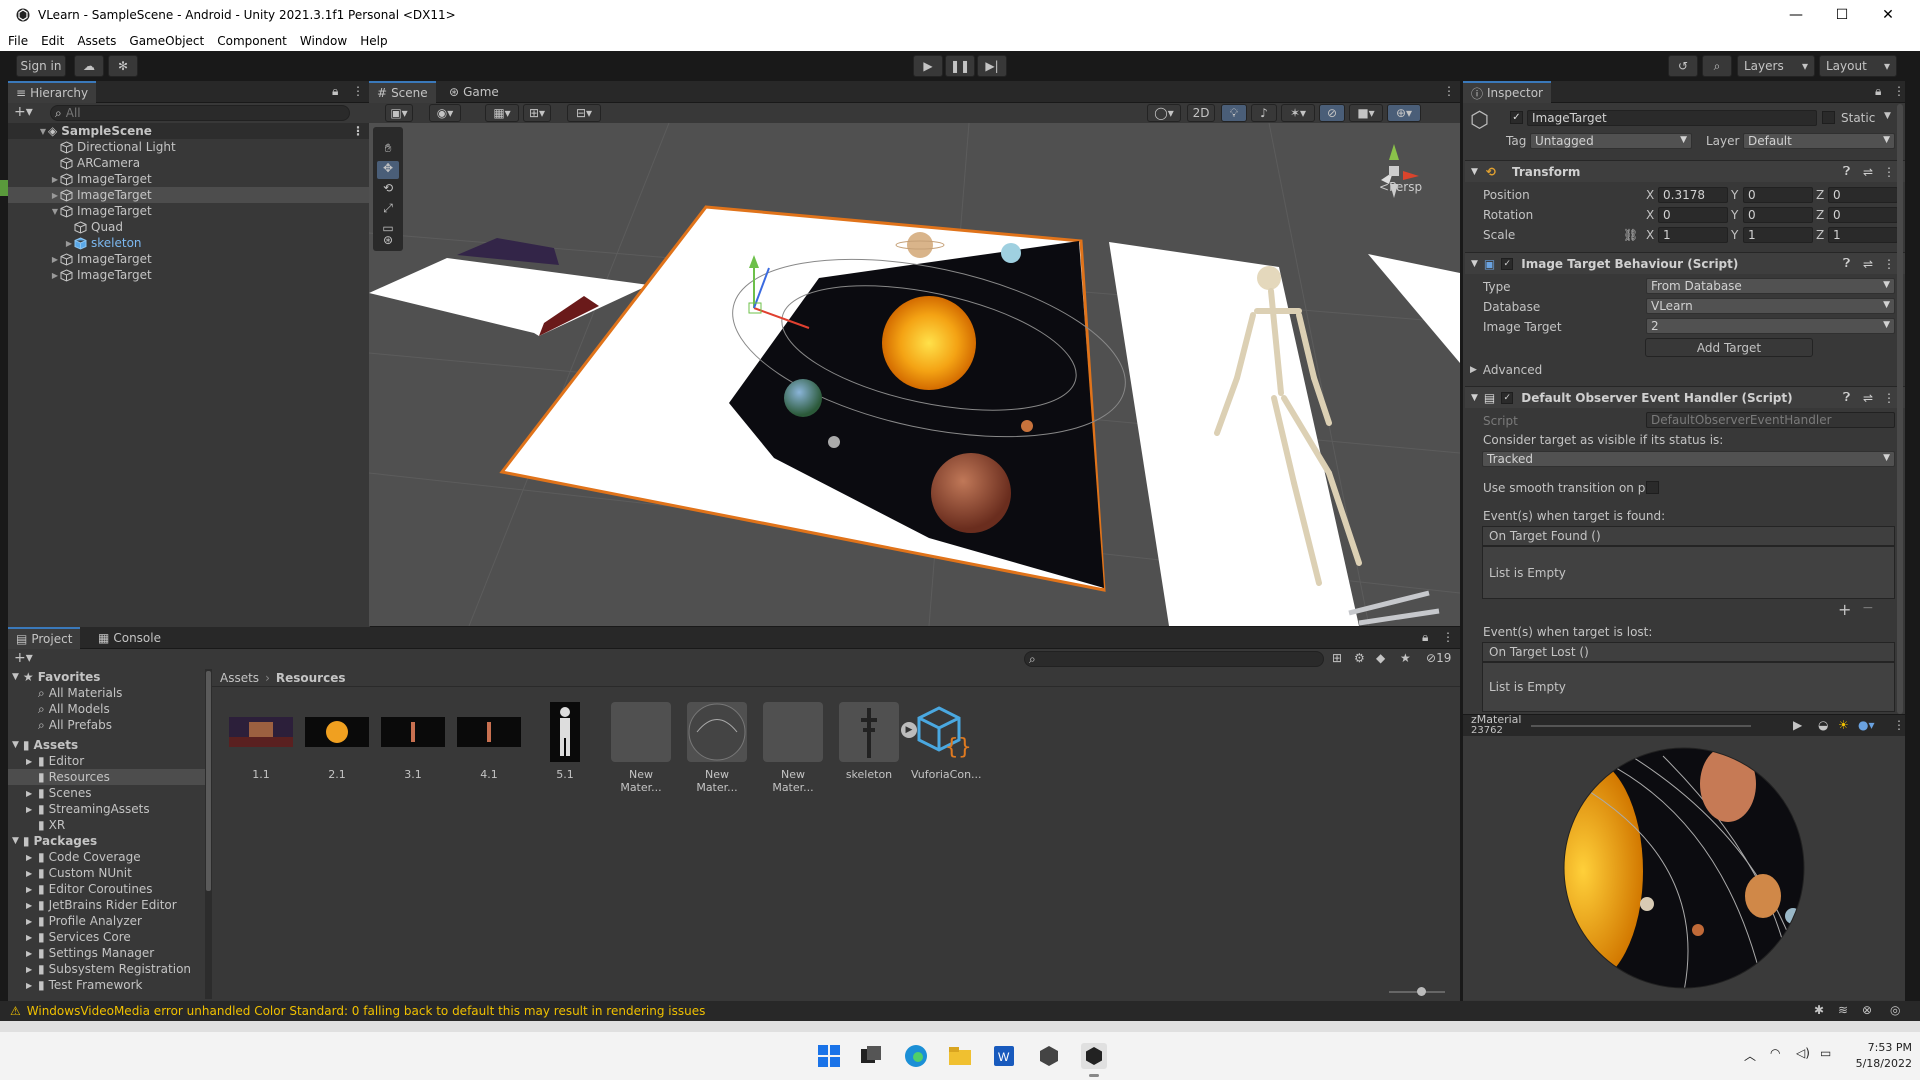  I want to click on tab-game: ⊛ Game, so click(474, 92).